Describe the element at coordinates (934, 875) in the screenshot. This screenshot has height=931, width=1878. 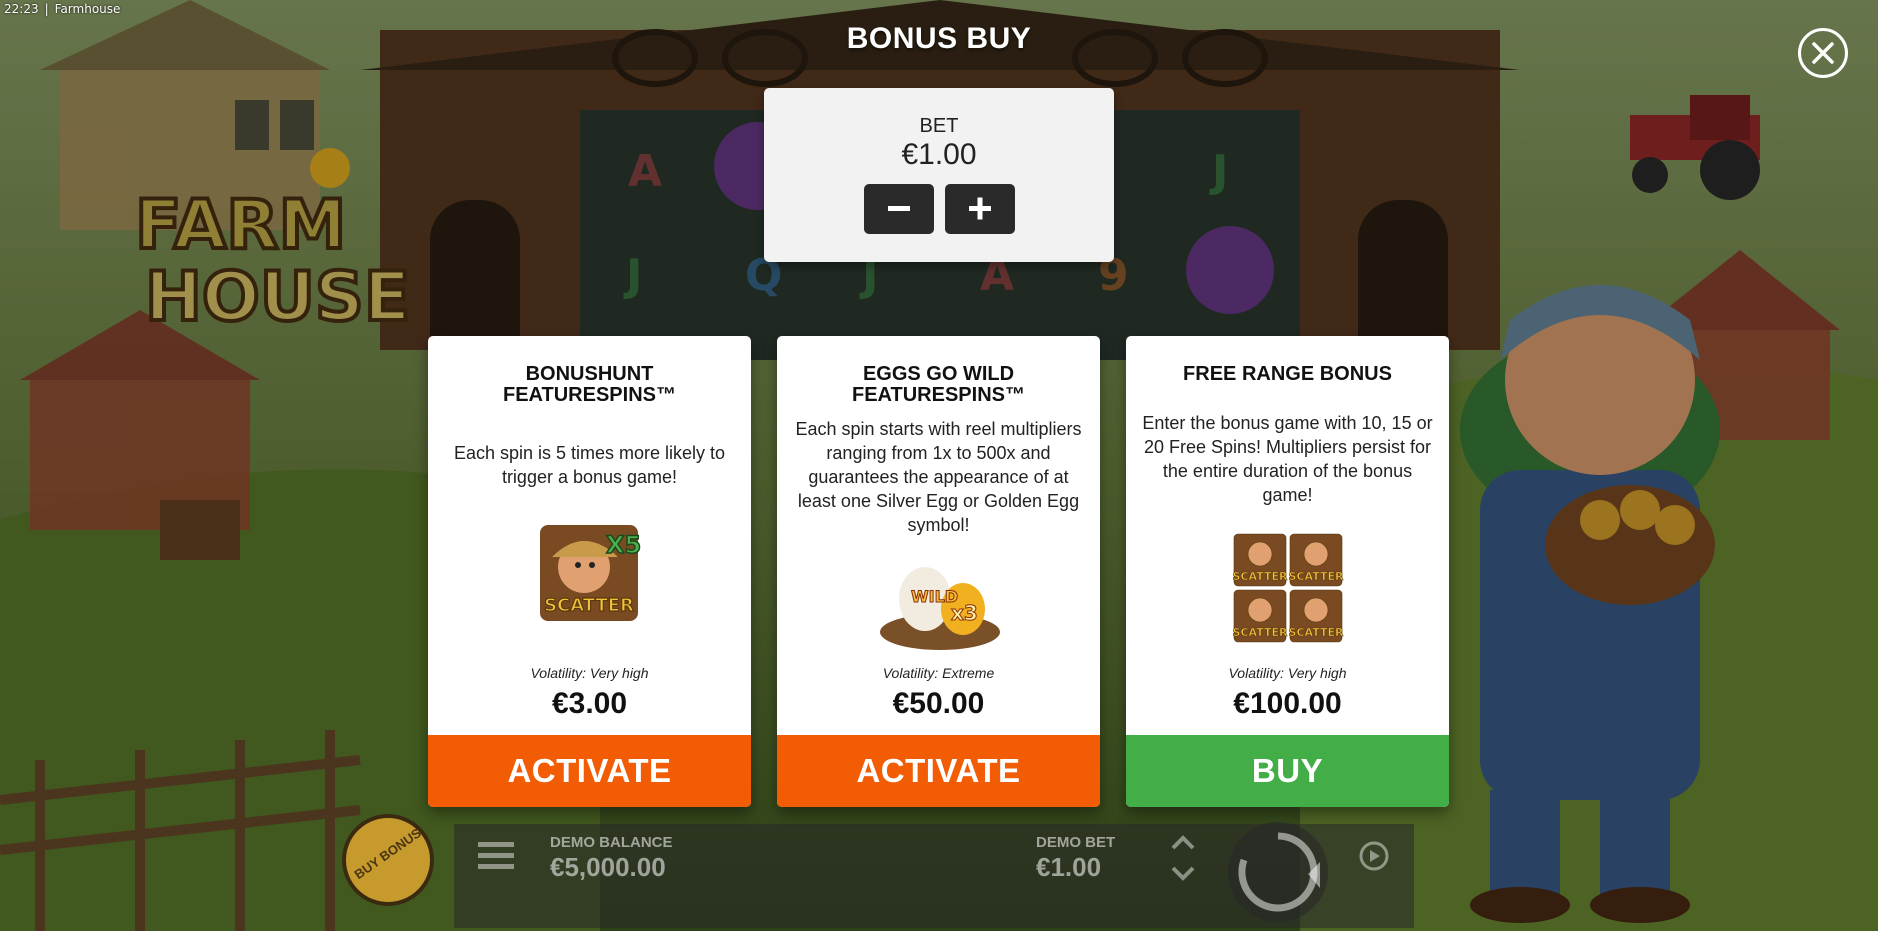
I see `bottom-hud: DEMO BALANCE €5,000.00 DEMO BET €1.00` at that location.